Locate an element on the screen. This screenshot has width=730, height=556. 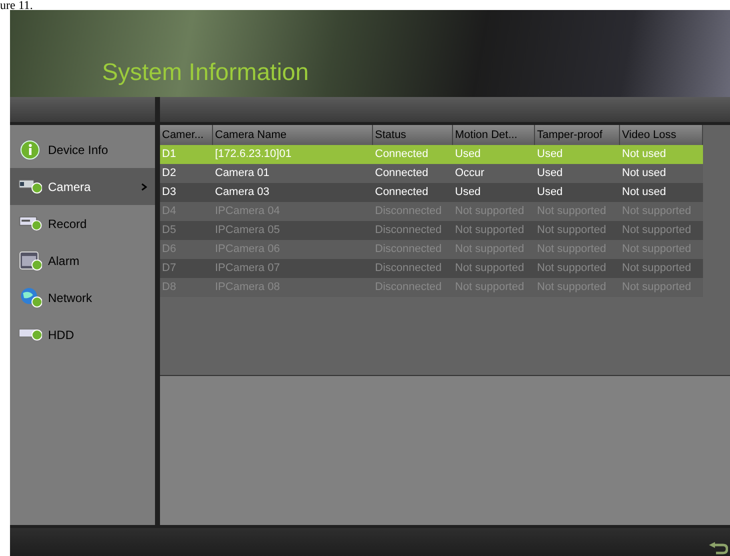
table-cell-text: IPCamera 07 is located at coordinates (247, 268).